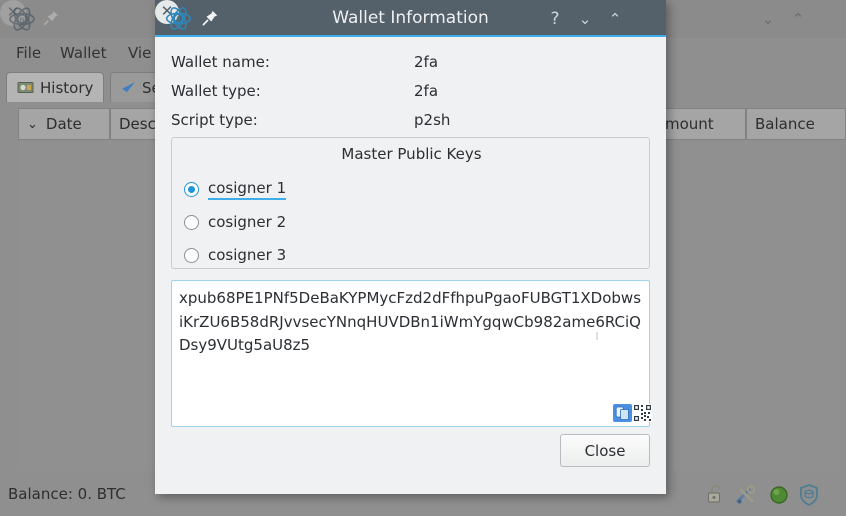 This screenshot has width=846, height=516. What do you see at coordinates (701, 124) in the screenshot?
I see `column-header-amount: mount` at bounding box center [701, 124].